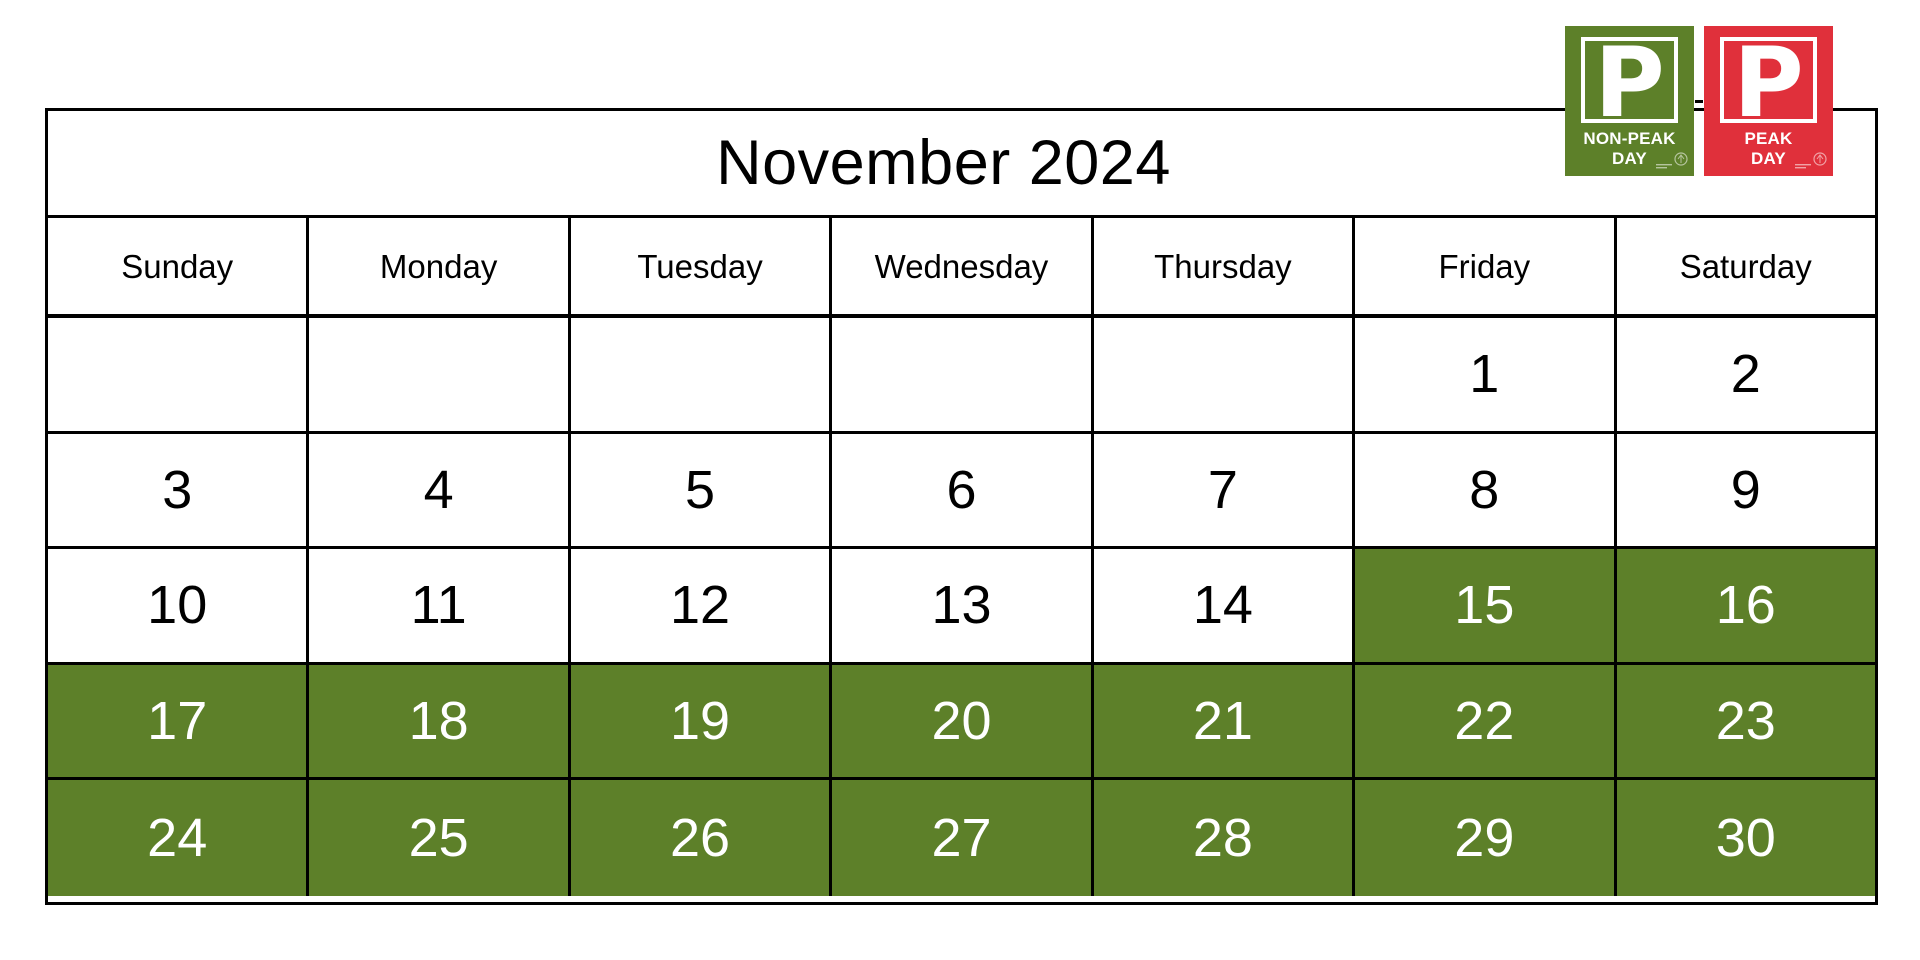 Image resolution: width=1920 pixels, height=960 pixels. Describe the element at coordinates (943, 162) in the screenshot. I see `page-title: November 2024` at that location.